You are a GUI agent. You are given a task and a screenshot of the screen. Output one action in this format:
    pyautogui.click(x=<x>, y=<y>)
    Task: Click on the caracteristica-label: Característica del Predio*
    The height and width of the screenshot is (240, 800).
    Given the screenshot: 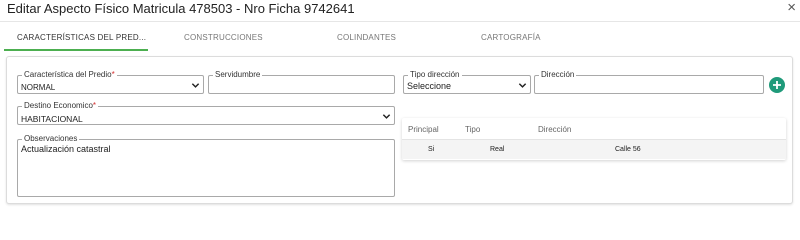 What is the action you would take?
    pyautogui.click(x=69, y=75)
    